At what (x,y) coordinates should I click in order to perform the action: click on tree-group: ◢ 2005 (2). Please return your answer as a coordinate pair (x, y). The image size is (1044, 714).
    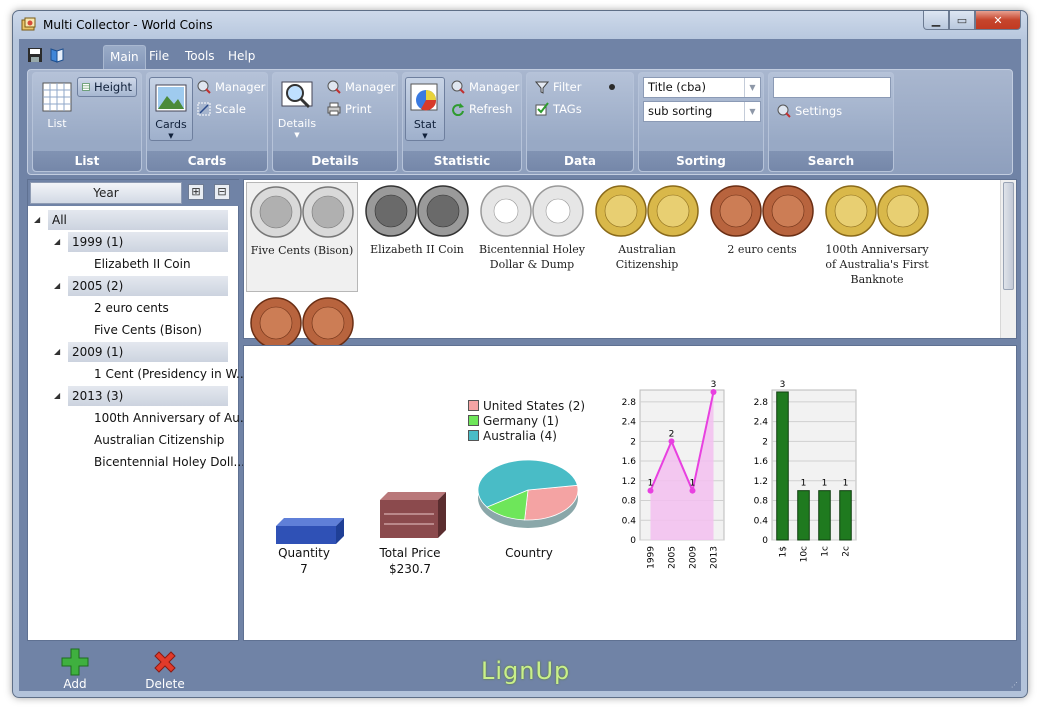
    Looking at the image, I should click on (141, 286).